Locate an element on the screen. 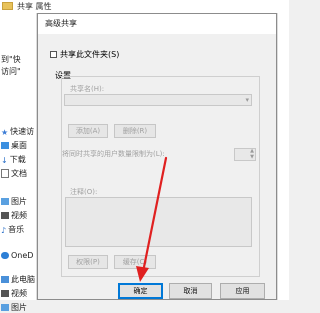  computer-icon is located at coordinates (5, 279).